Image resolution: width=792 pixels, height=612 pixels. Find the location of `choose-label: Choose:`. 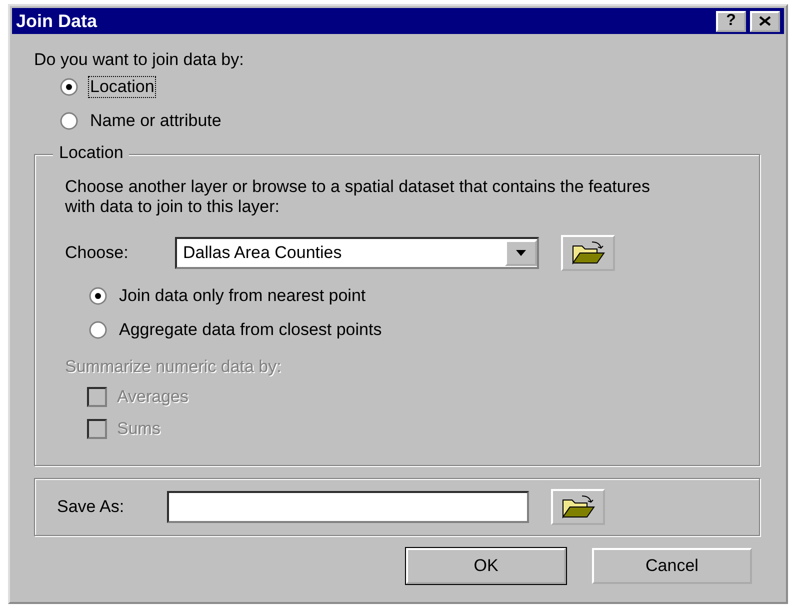

choose-label: Choose: is located at coordinates (97, 253).